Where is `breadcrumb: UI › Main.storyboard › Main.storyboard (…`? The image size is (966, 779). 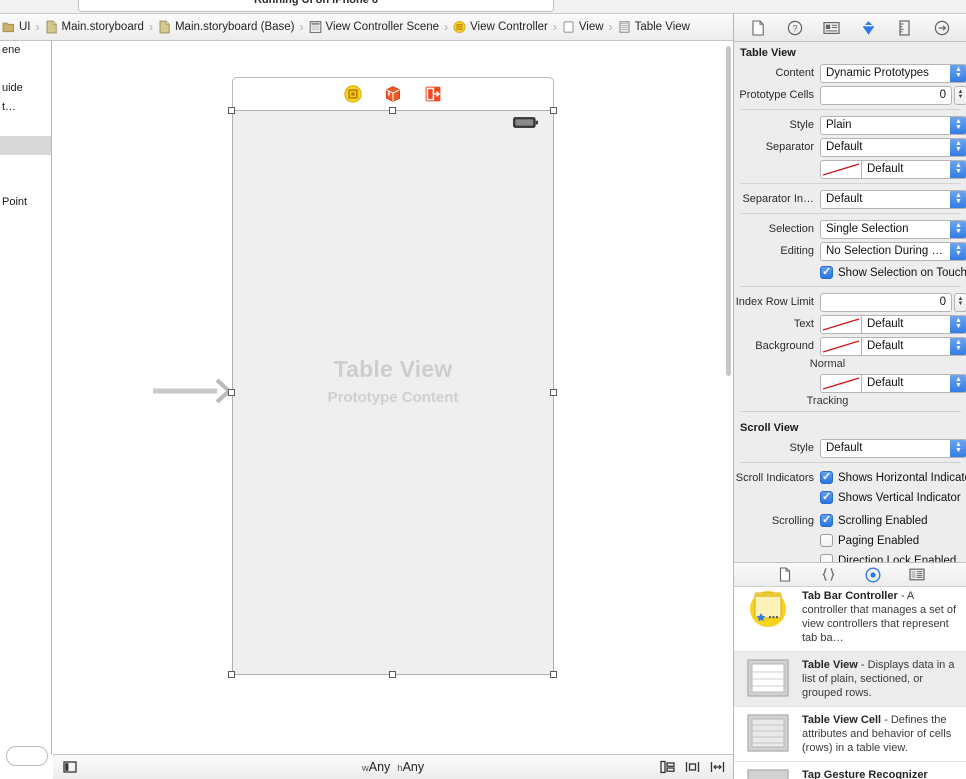
breadcrumb: UI › Main.storyboard › Main.storyboard (… is located at coordinates (366, 27).